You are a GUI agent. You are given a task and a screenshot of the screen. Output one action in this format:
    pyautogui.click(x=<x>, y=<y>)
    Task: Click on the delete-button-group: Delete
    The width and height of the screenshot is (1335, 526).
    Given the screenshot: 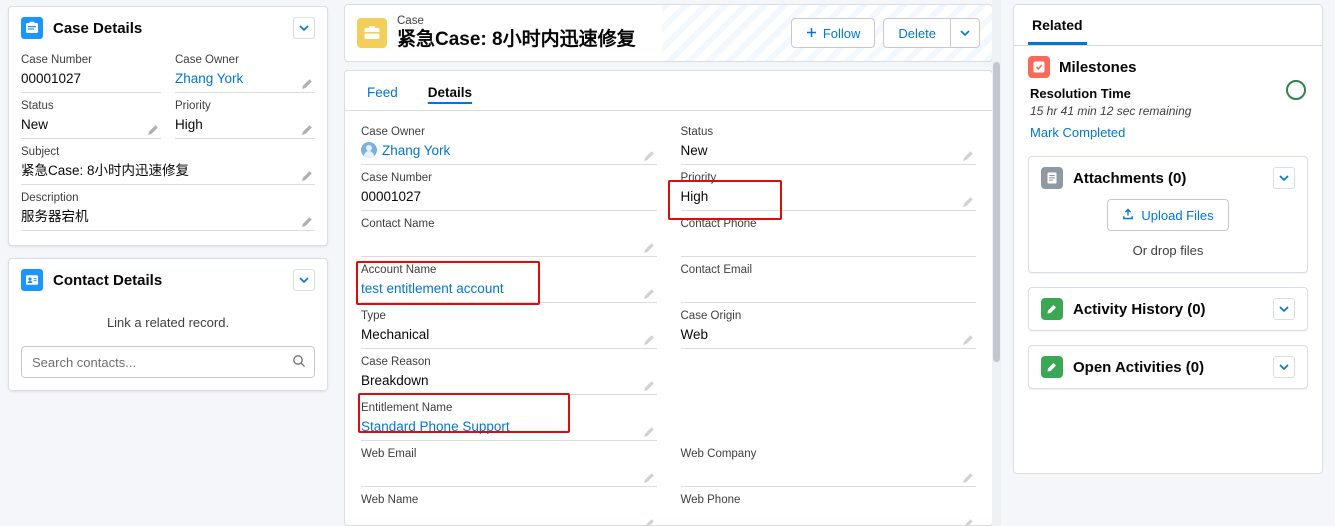 What is the action you would take?
    pyautogui.click(x=931, y=33)
    